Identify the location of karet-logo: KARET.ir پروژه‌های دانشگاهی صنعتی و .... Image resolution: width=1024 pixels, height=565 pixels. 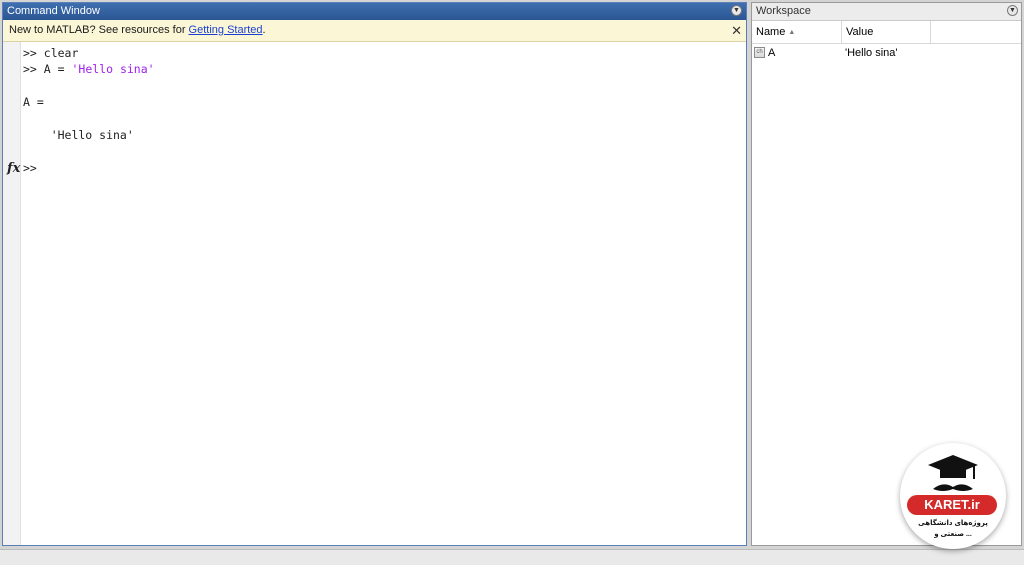
(953, 496).